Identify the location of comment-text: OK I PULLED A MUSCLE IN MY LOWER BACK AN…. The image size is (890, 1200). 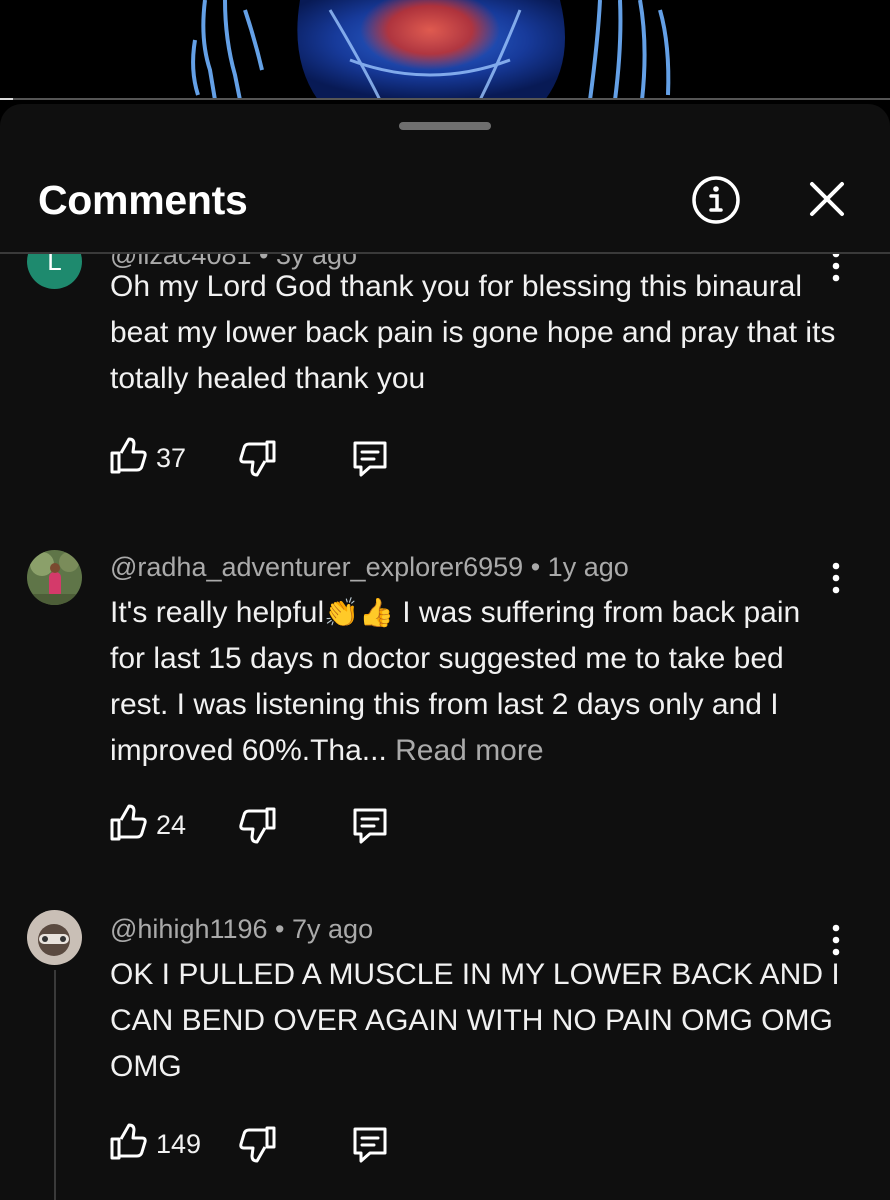
(475, 1020).